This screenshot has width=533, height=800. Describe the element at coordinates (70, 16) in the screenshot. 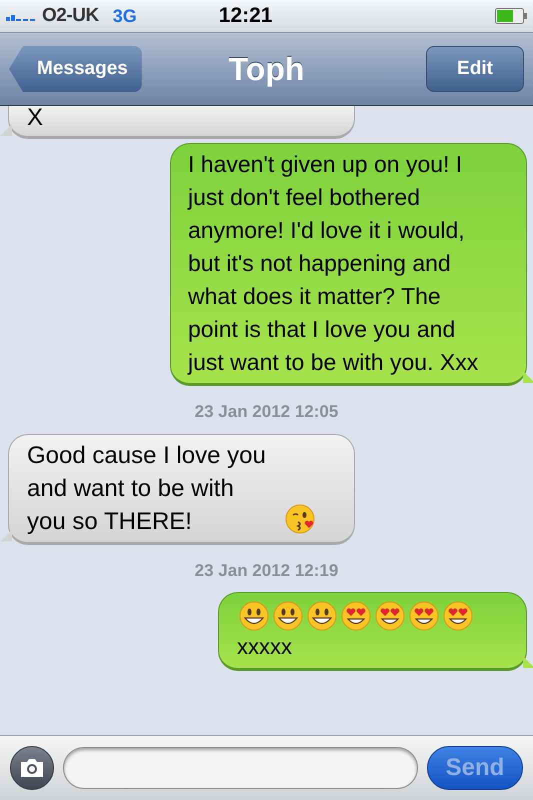

I see `carrier-name: O2-UK` at that location.